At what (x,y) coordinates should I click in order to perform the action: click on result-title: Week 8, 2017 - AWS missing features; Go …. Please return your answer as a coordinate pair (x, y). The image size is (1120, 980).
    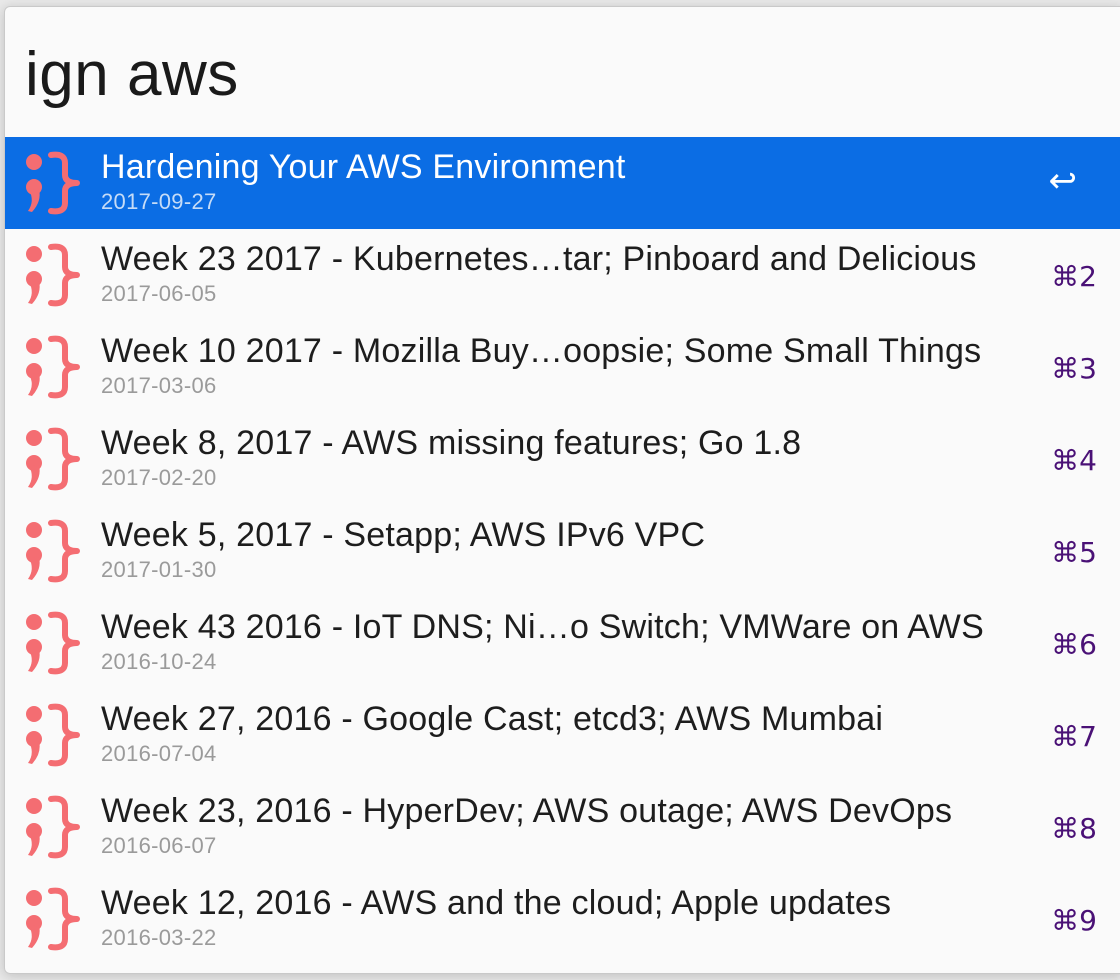
    Looking at the image, I should click on (451, 443).